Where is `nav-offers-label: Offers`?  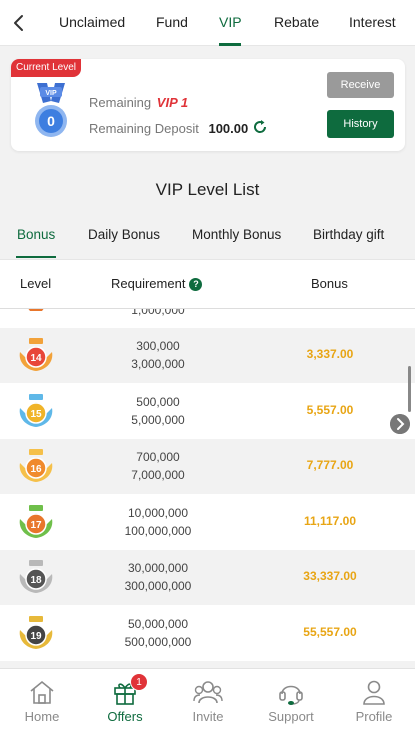
nav-offers-label: Offers is located at coordinates (125, 716).